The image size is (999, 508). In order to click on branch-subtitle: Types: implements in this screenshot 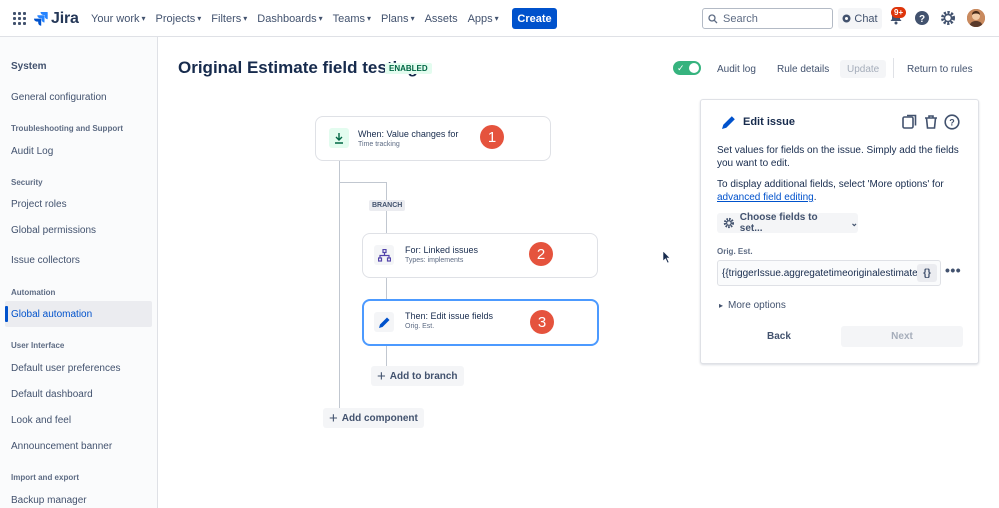, I will do `click(434, 260)`.